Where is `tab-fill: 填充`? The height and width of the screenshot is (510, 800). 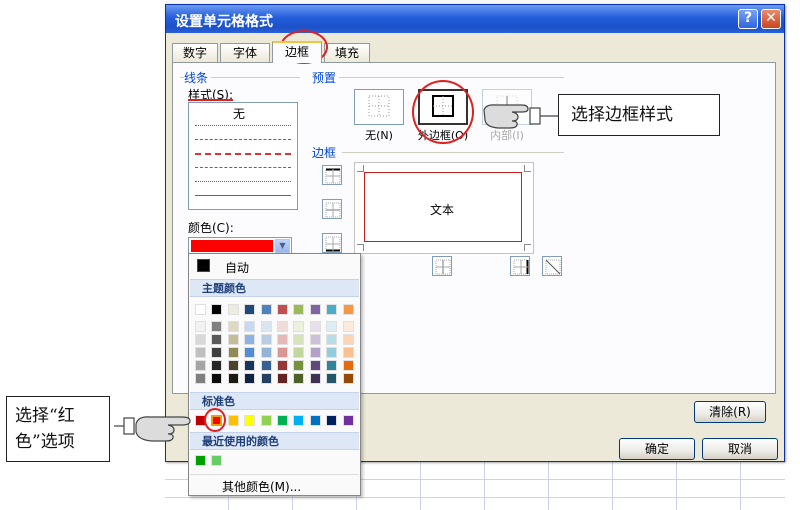
tab-fill: 填充 is located at coordinates (347, 52).